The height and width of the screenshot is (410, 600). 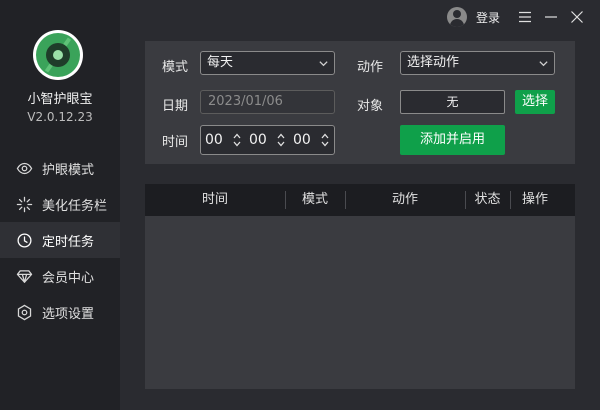 I want to click on hour-field: 00, so click(x=223, y=140).